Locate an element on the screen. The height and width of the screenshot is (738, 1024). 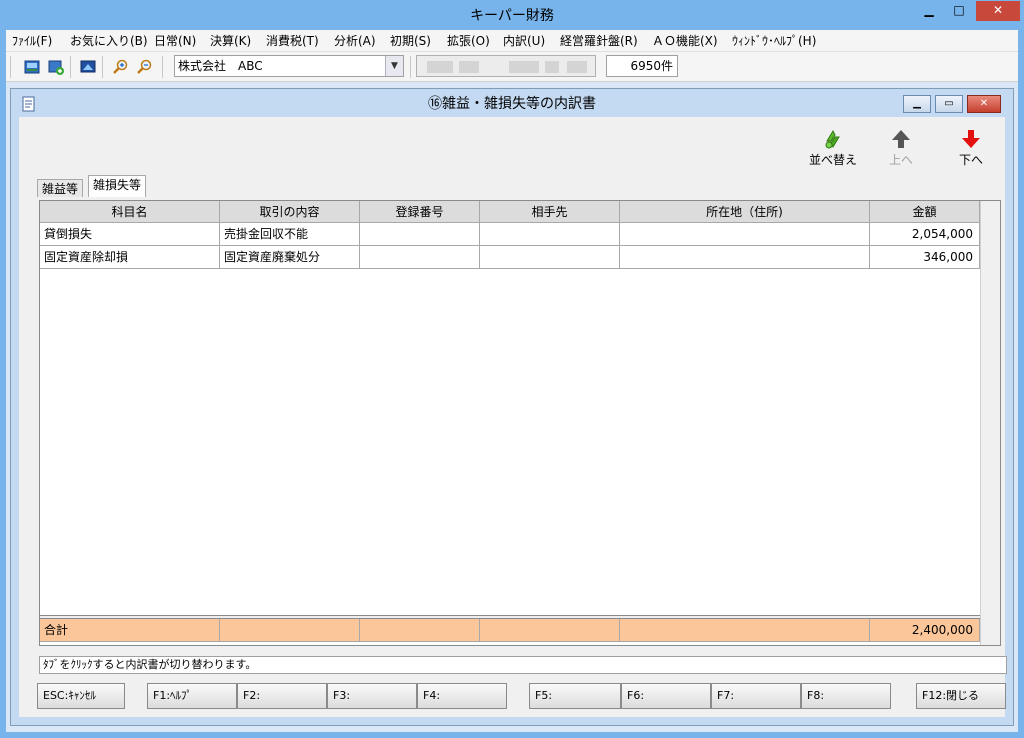
f7-button: F7: is located at coordinates (756, 696).